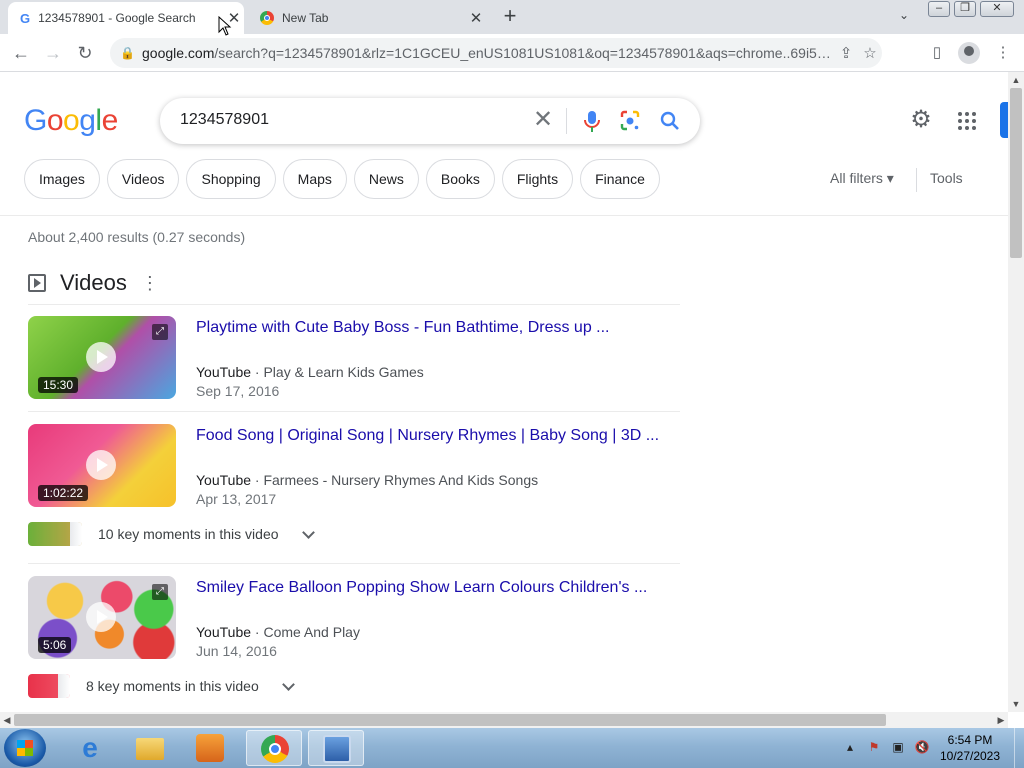 The width and height of the screenshot is (1024, 768). I want to click on video-thumbnail: 1:02:22, so click(102, 465).